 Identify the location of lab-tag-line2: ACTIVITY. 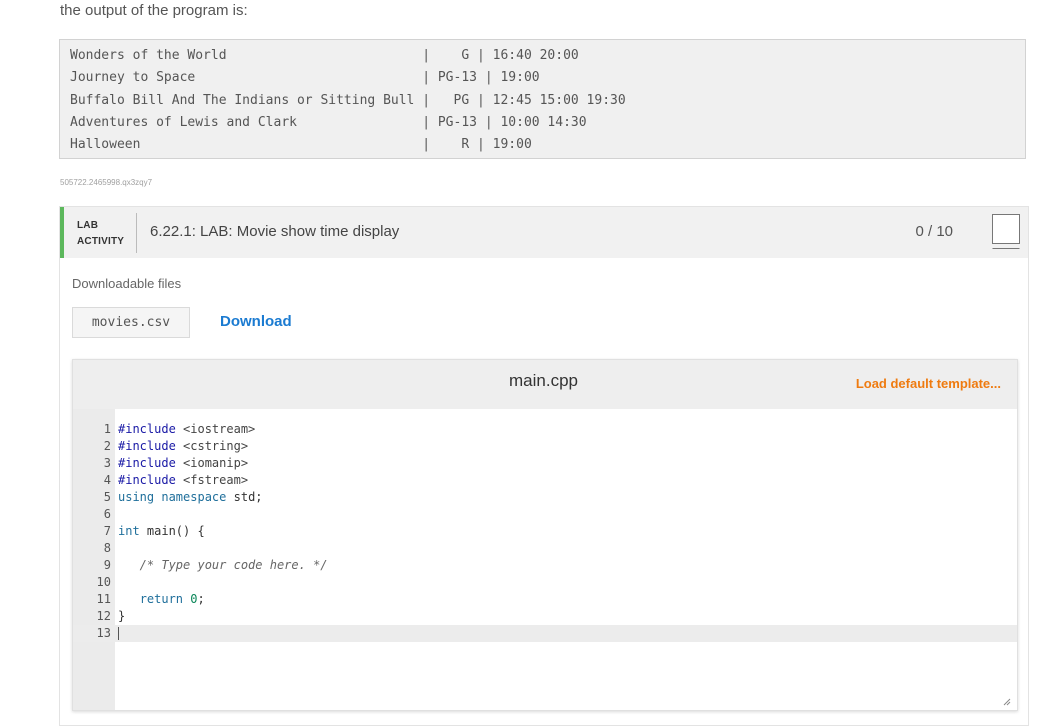
(101, 241).